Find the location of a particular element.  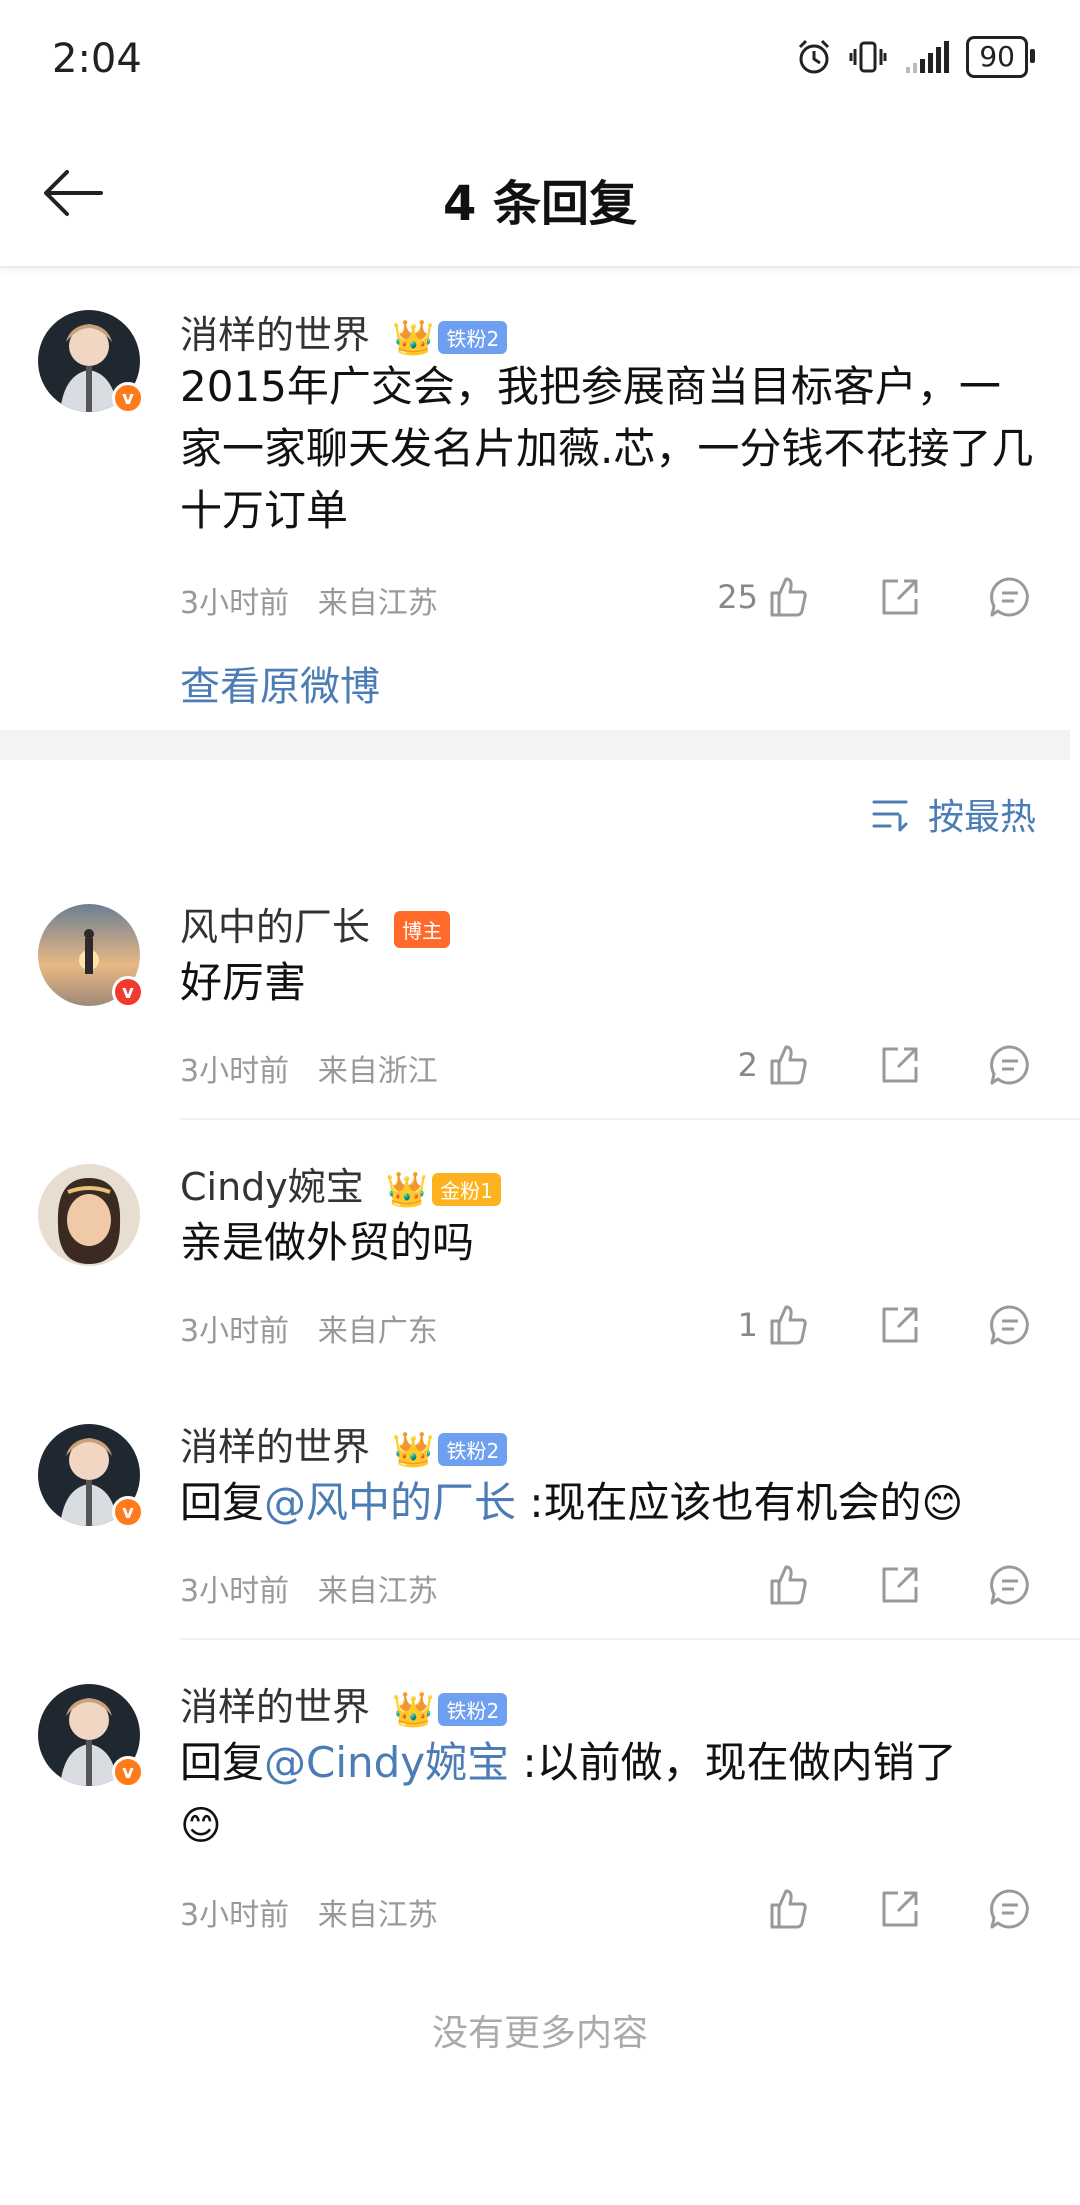

reply-content: 回复@风中的厂长 :现在应该也有机会的😊 is located at coordinates (610, 1503).